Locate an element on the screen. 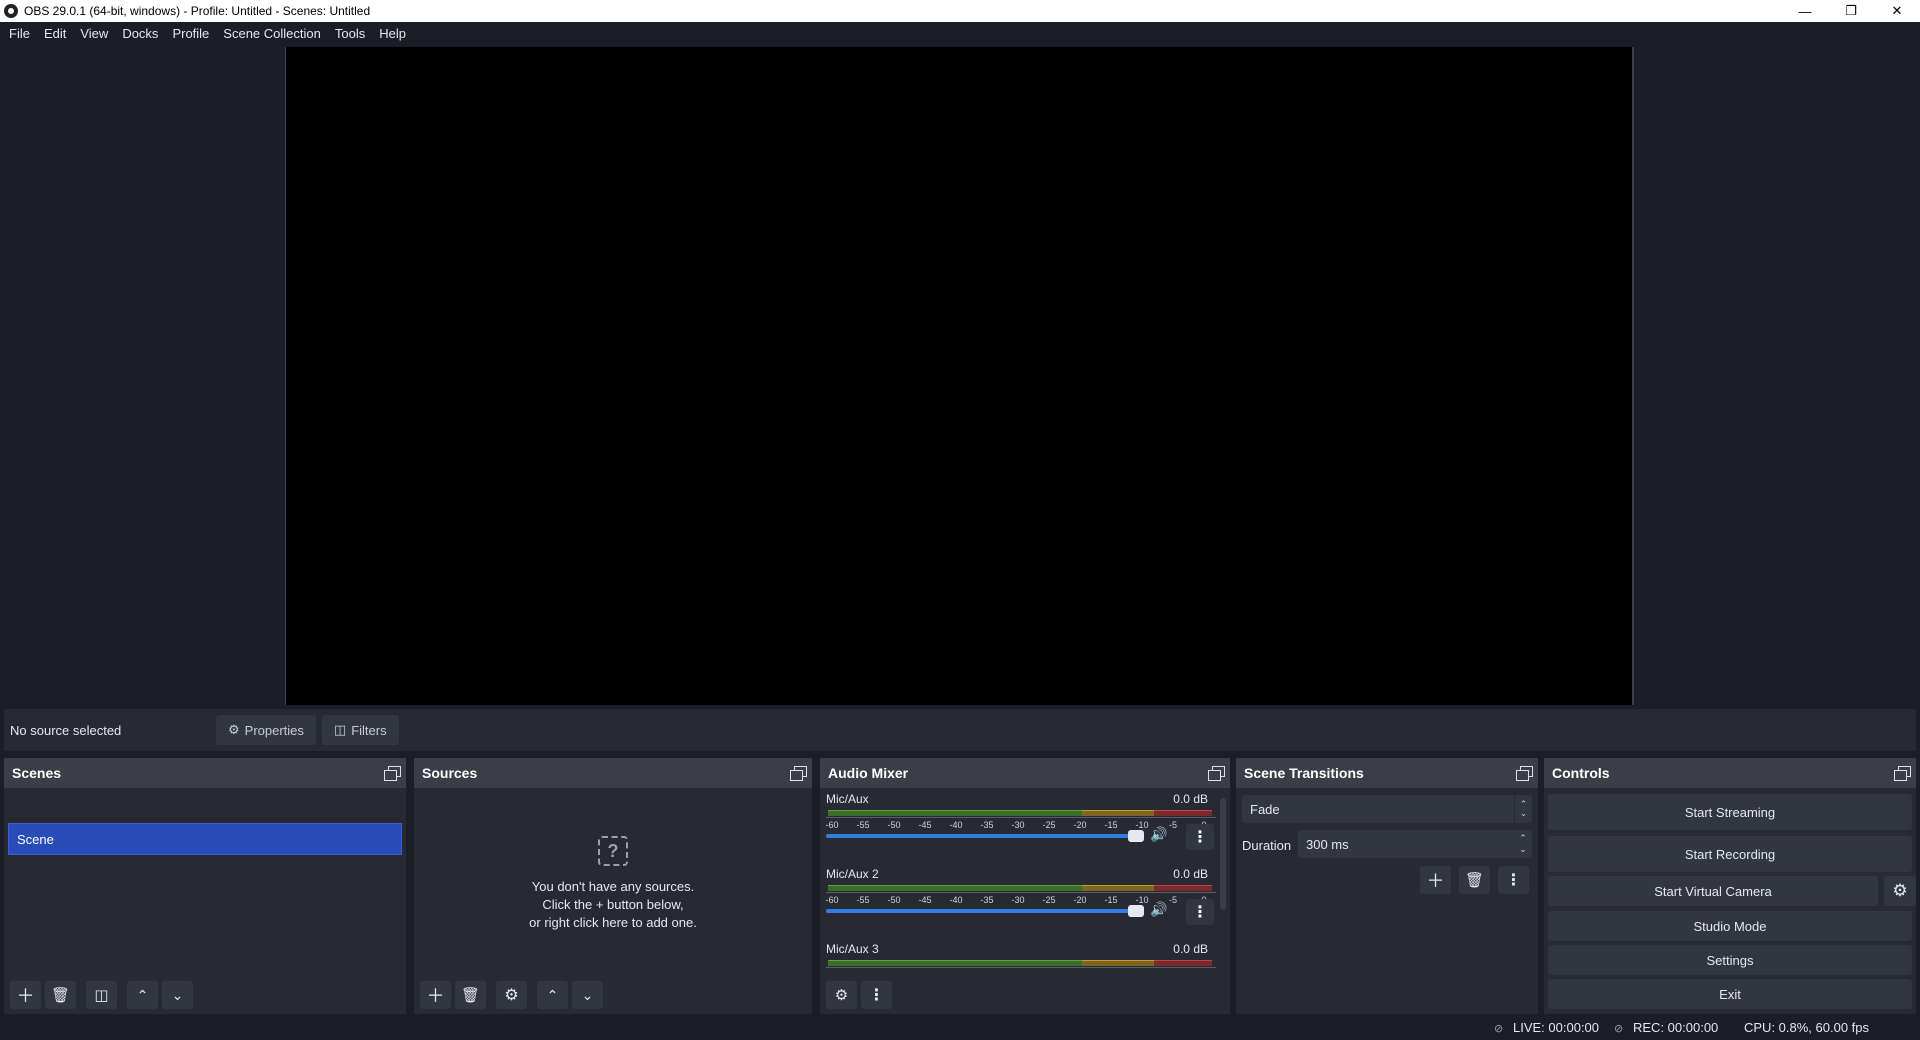  mixer-toolbar: ⚙ ⋮ is located at coordinates (856, 995).